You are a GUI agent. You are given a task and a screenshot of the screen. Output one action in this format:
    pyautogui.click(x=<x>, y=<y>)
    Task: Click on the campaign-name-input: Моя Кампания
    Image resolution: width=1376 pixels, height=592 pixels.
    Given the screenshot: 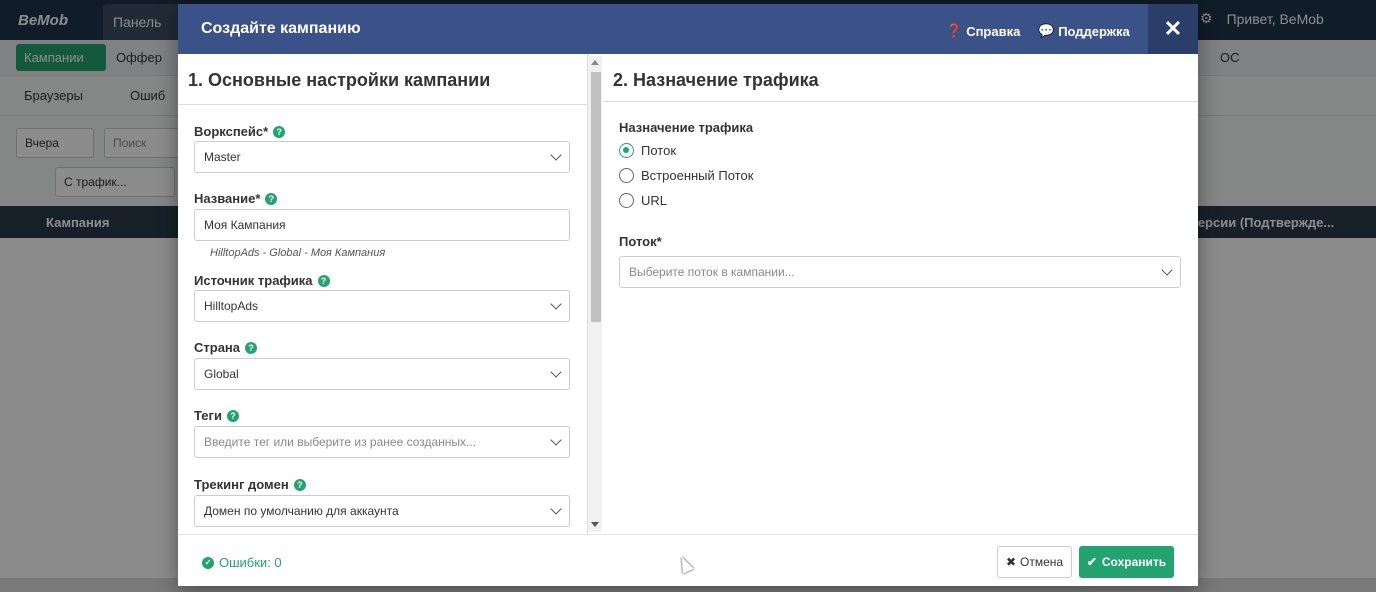 What is the action you would take?
    pyautogui.click(x=382, y=225)
    